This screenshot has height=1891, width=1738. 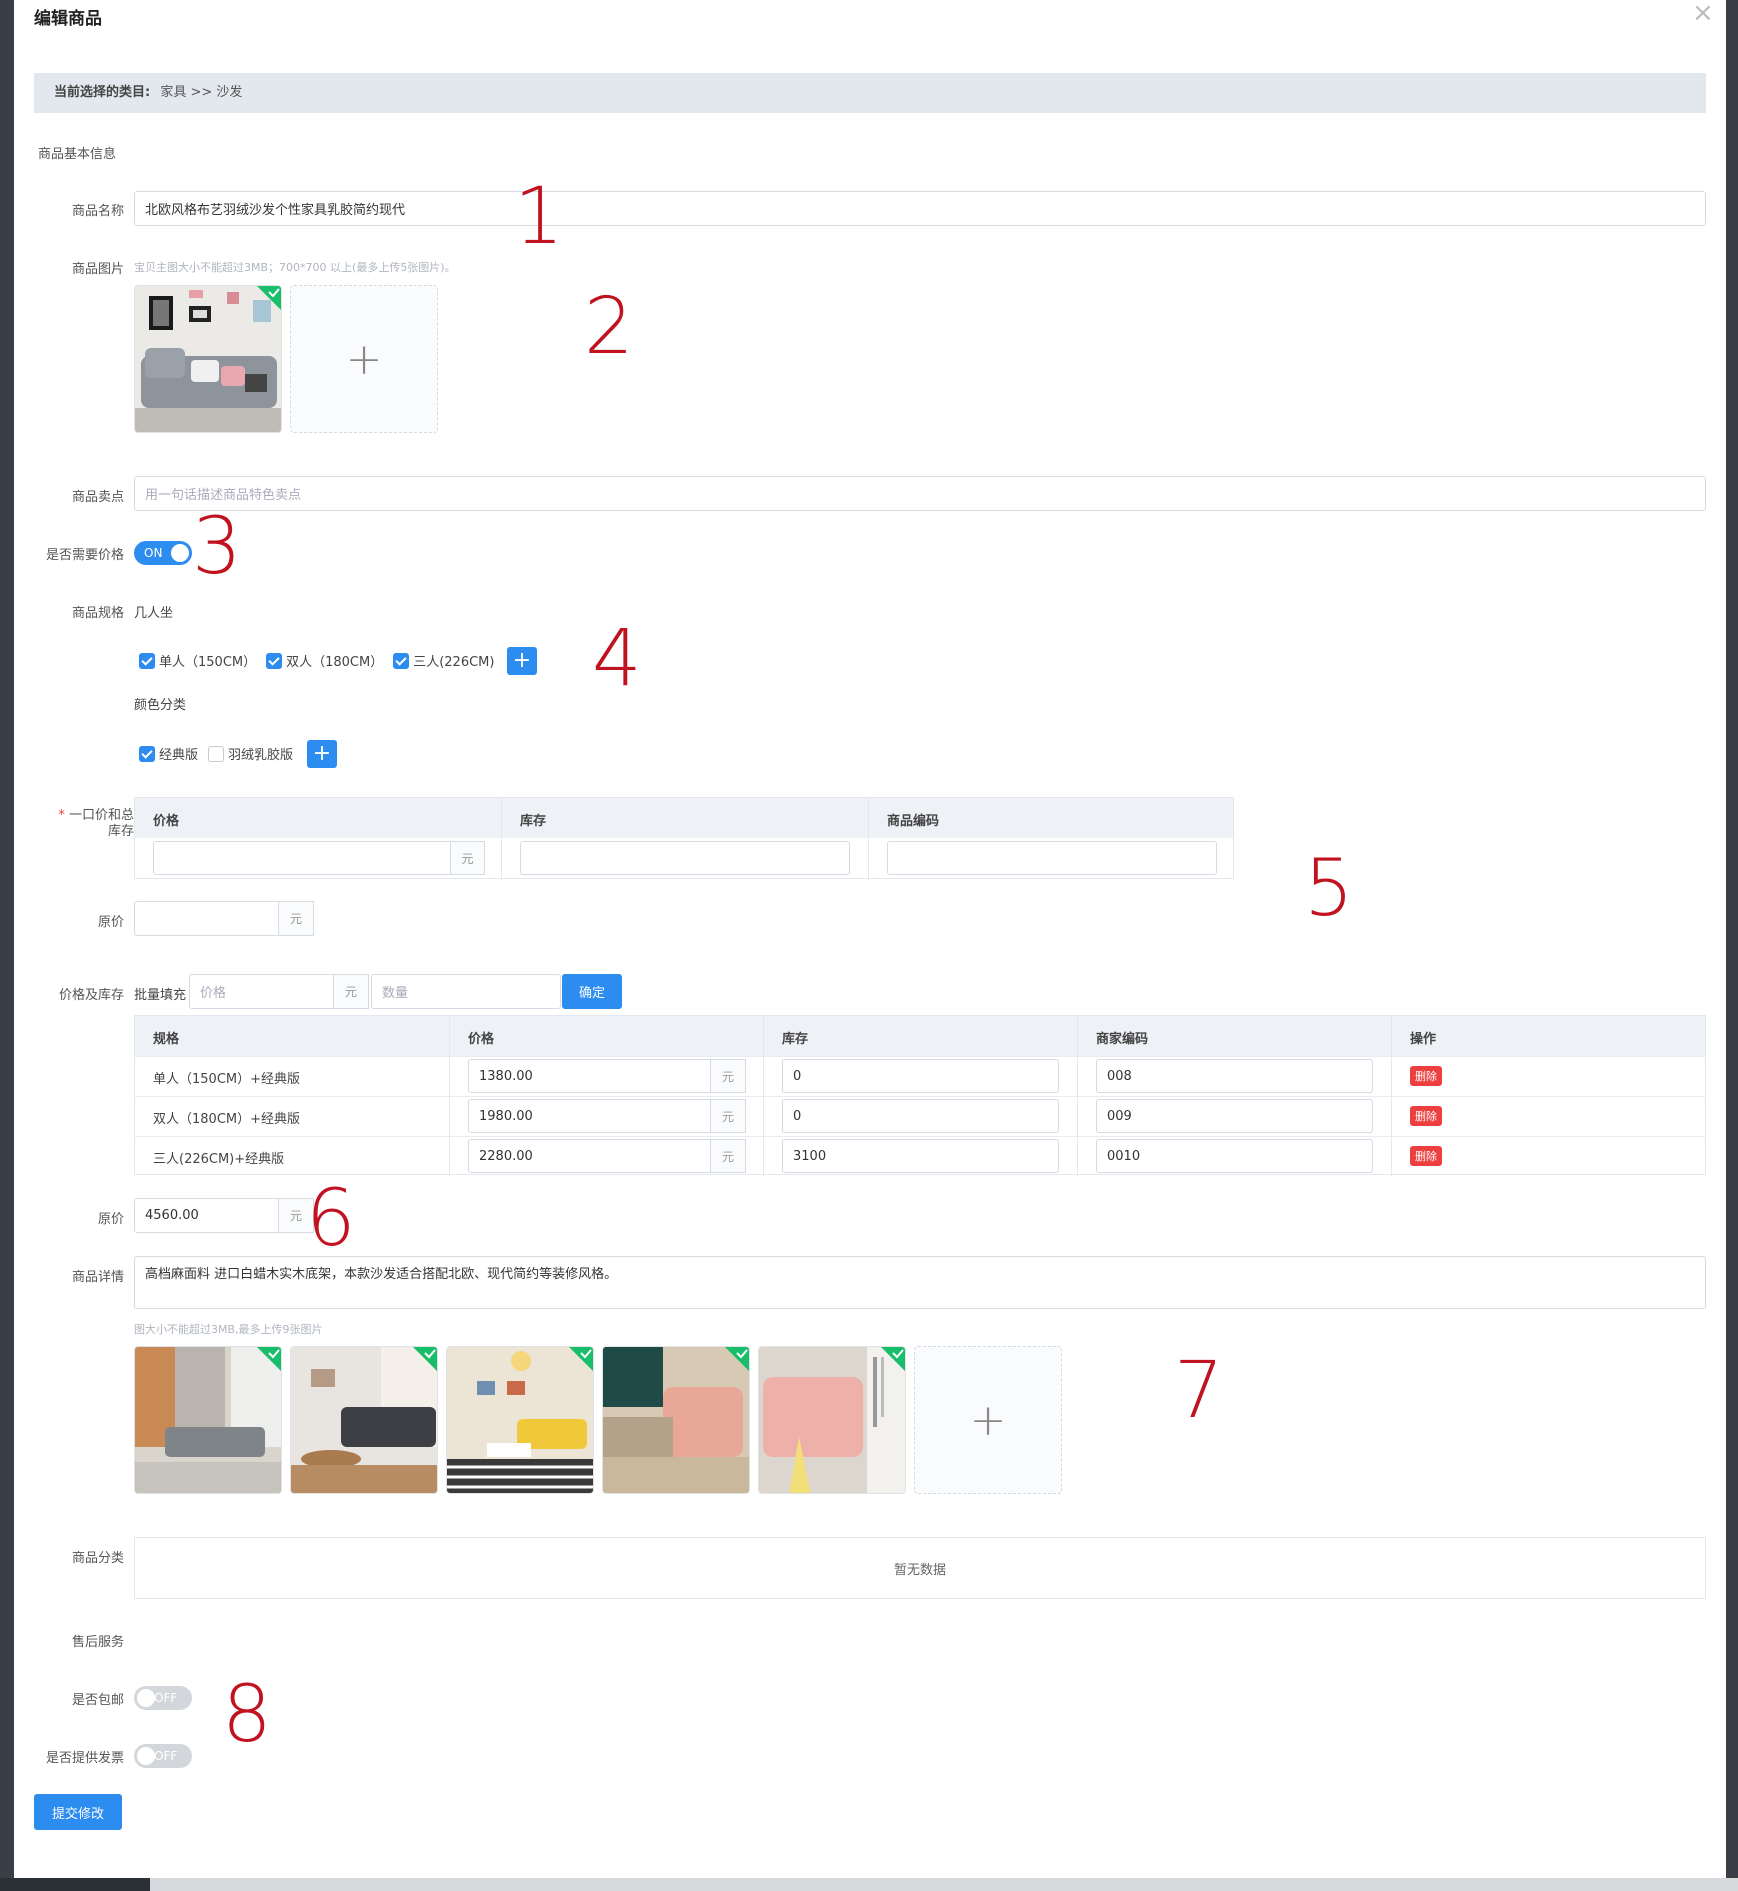 I want to click on switch-state: OFF, so click(x=166, y=1698).